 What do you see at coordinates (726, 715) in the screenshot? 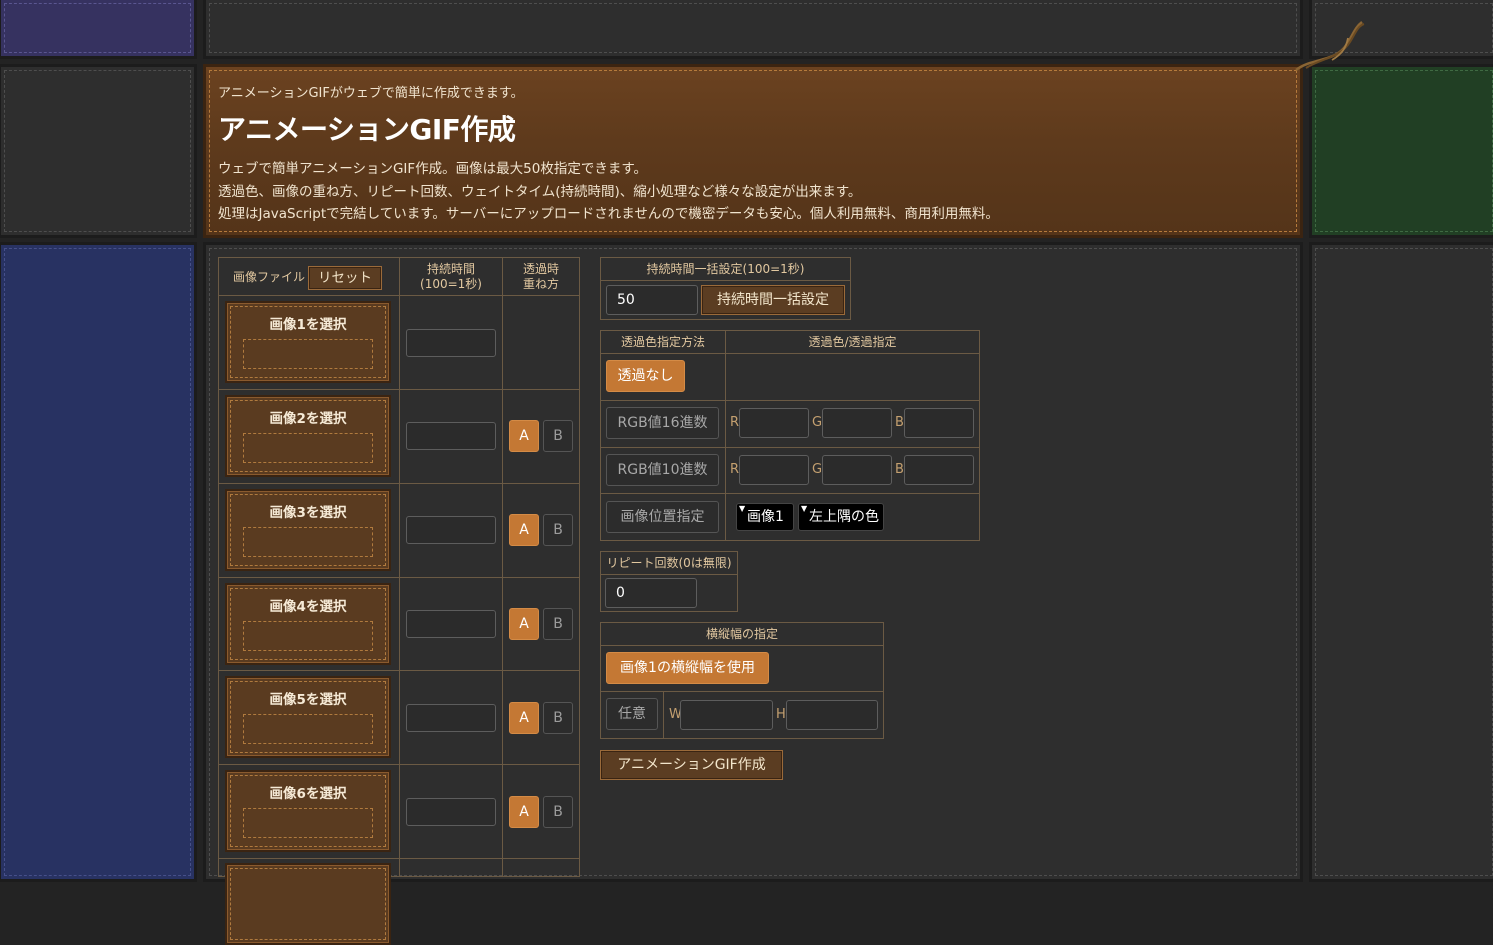
I see `width-input` at bounding box center [726, 715].